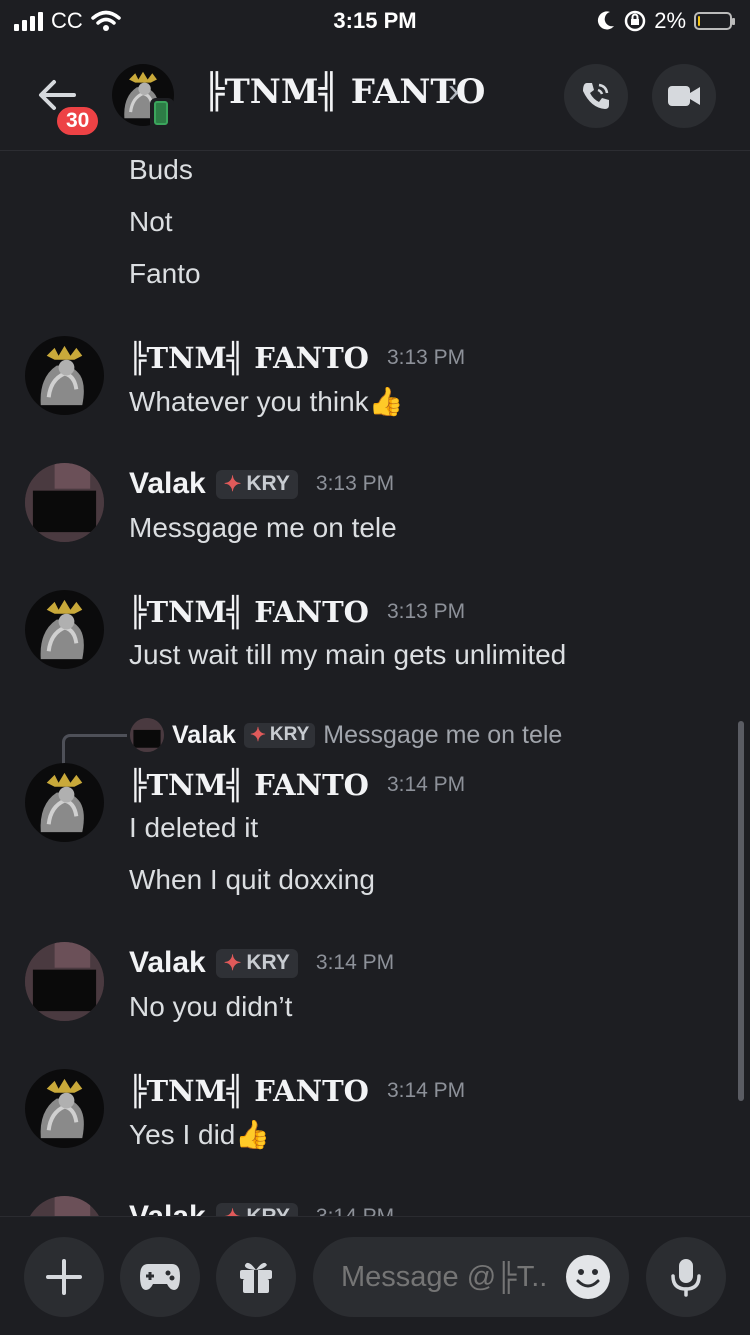 The width and height of the screenshot is (750, 1335). Describe the element at coordinates (279, 735) in the screenshot. I see `reply-server-tag: ✦ KRY` at that location.